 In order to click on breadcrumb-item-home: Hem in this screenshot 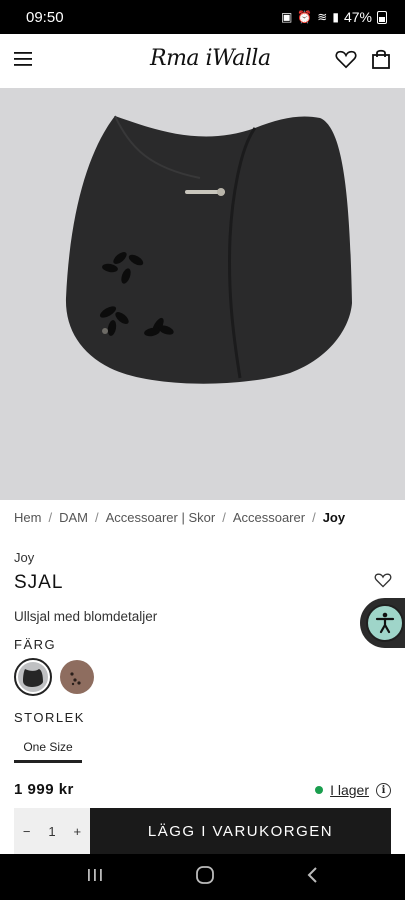, I will do `click(27, 517)`.